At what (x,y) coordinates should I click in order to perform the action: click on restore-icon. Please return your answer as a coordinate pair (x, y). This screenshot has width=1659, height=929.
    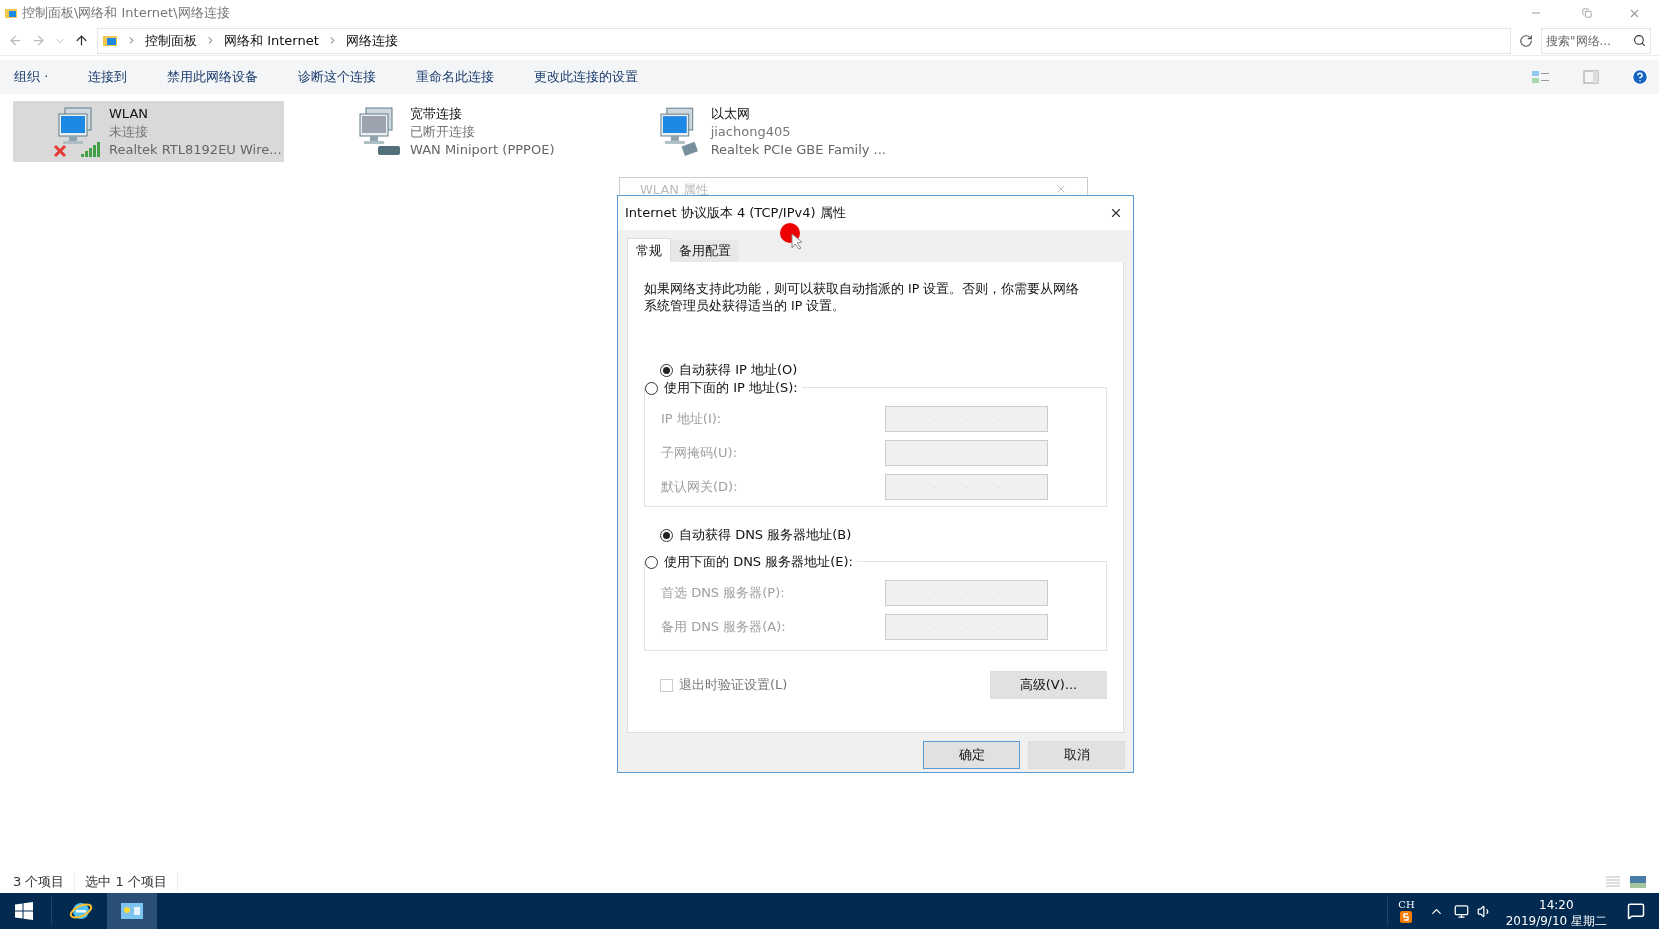
    Looking at the image, I should click on (1587, 13).